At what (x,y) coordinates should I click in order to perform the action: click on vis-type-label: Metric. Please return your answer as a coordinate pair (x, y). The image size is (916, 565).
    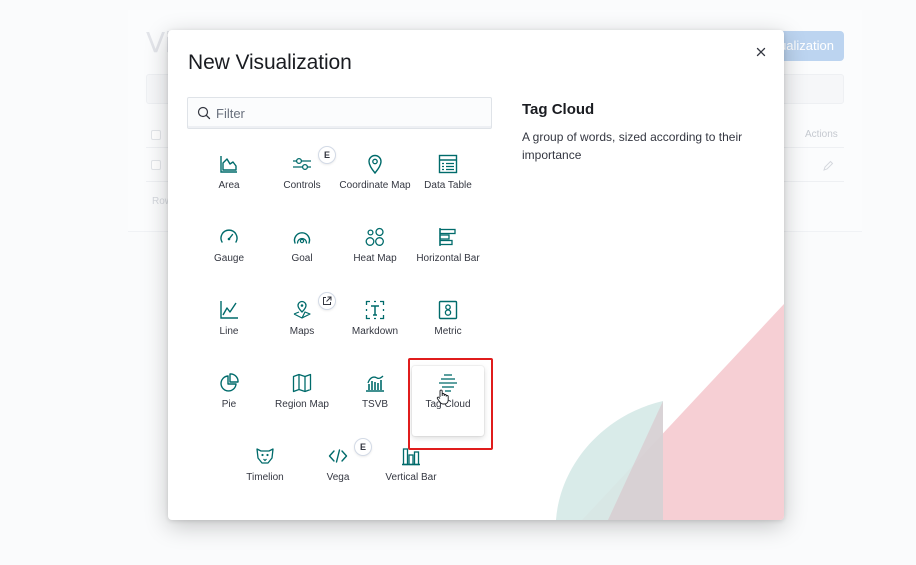
    Looking at the image, I should click on (448, 331).